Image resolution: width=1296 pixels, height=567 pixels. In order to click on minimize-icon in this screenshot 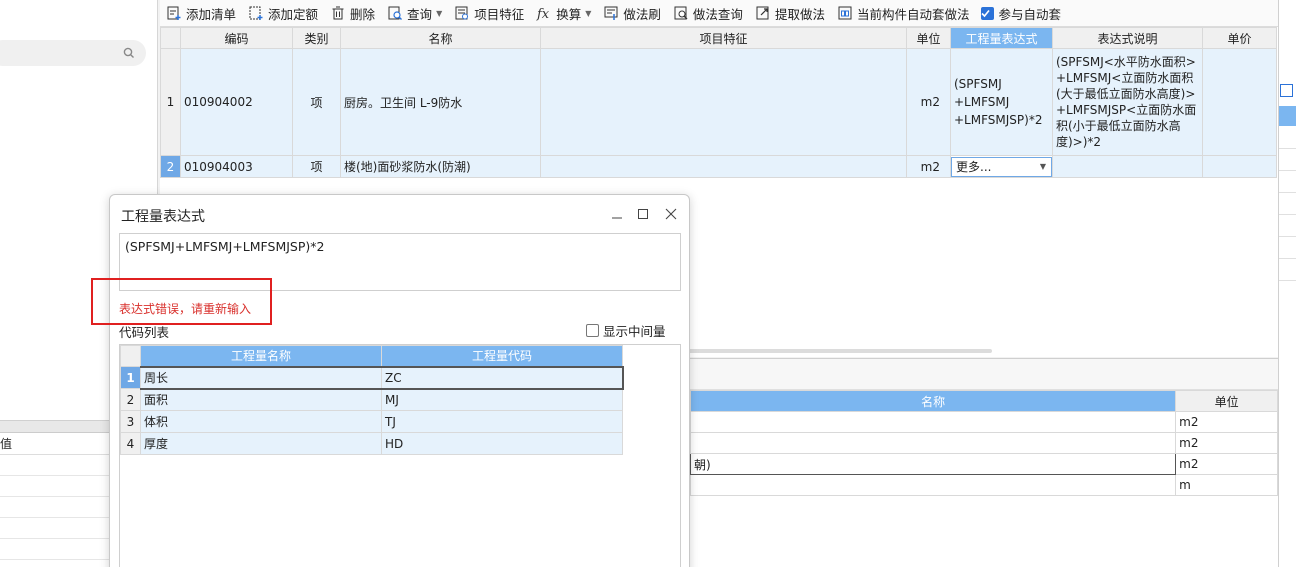, I will do `click(617, 214)`.